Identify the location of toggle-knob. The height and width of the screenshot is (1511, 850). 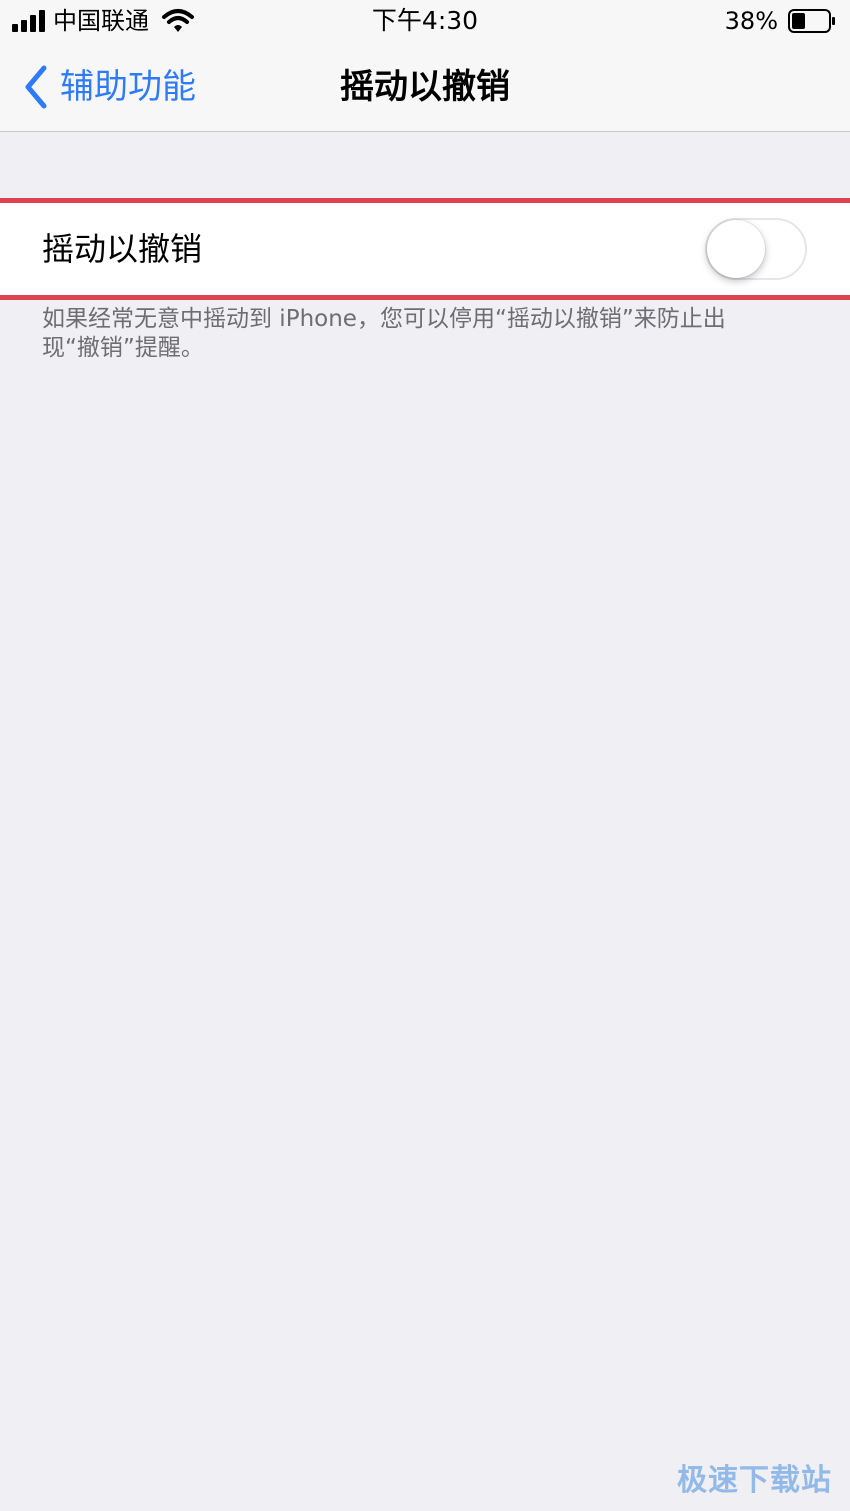
(736, 249).